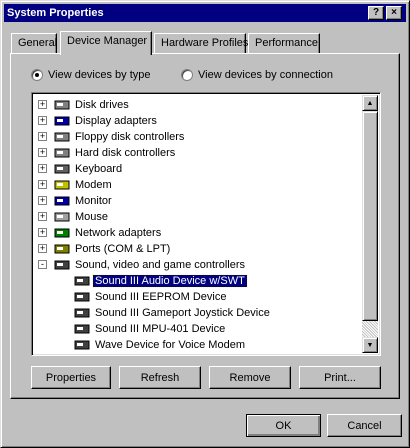 The height and width of the screenshot is (448, 410). I want to click on view-by-connection-option: View devices by connection, so click(257, 75).